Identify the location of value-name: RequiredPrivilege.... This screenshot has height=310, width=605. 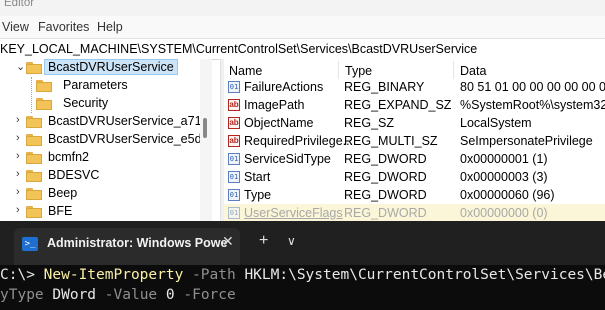
(299, 141).